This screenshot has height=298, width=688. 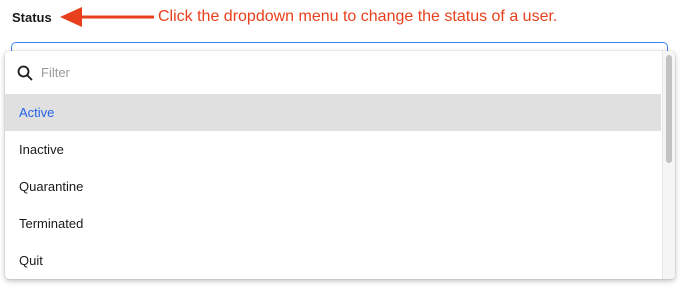 What do you see at coordinates (669, 109) in the screenshot?
I see `scrollbar-thumb` at bounding box center [669, 109].